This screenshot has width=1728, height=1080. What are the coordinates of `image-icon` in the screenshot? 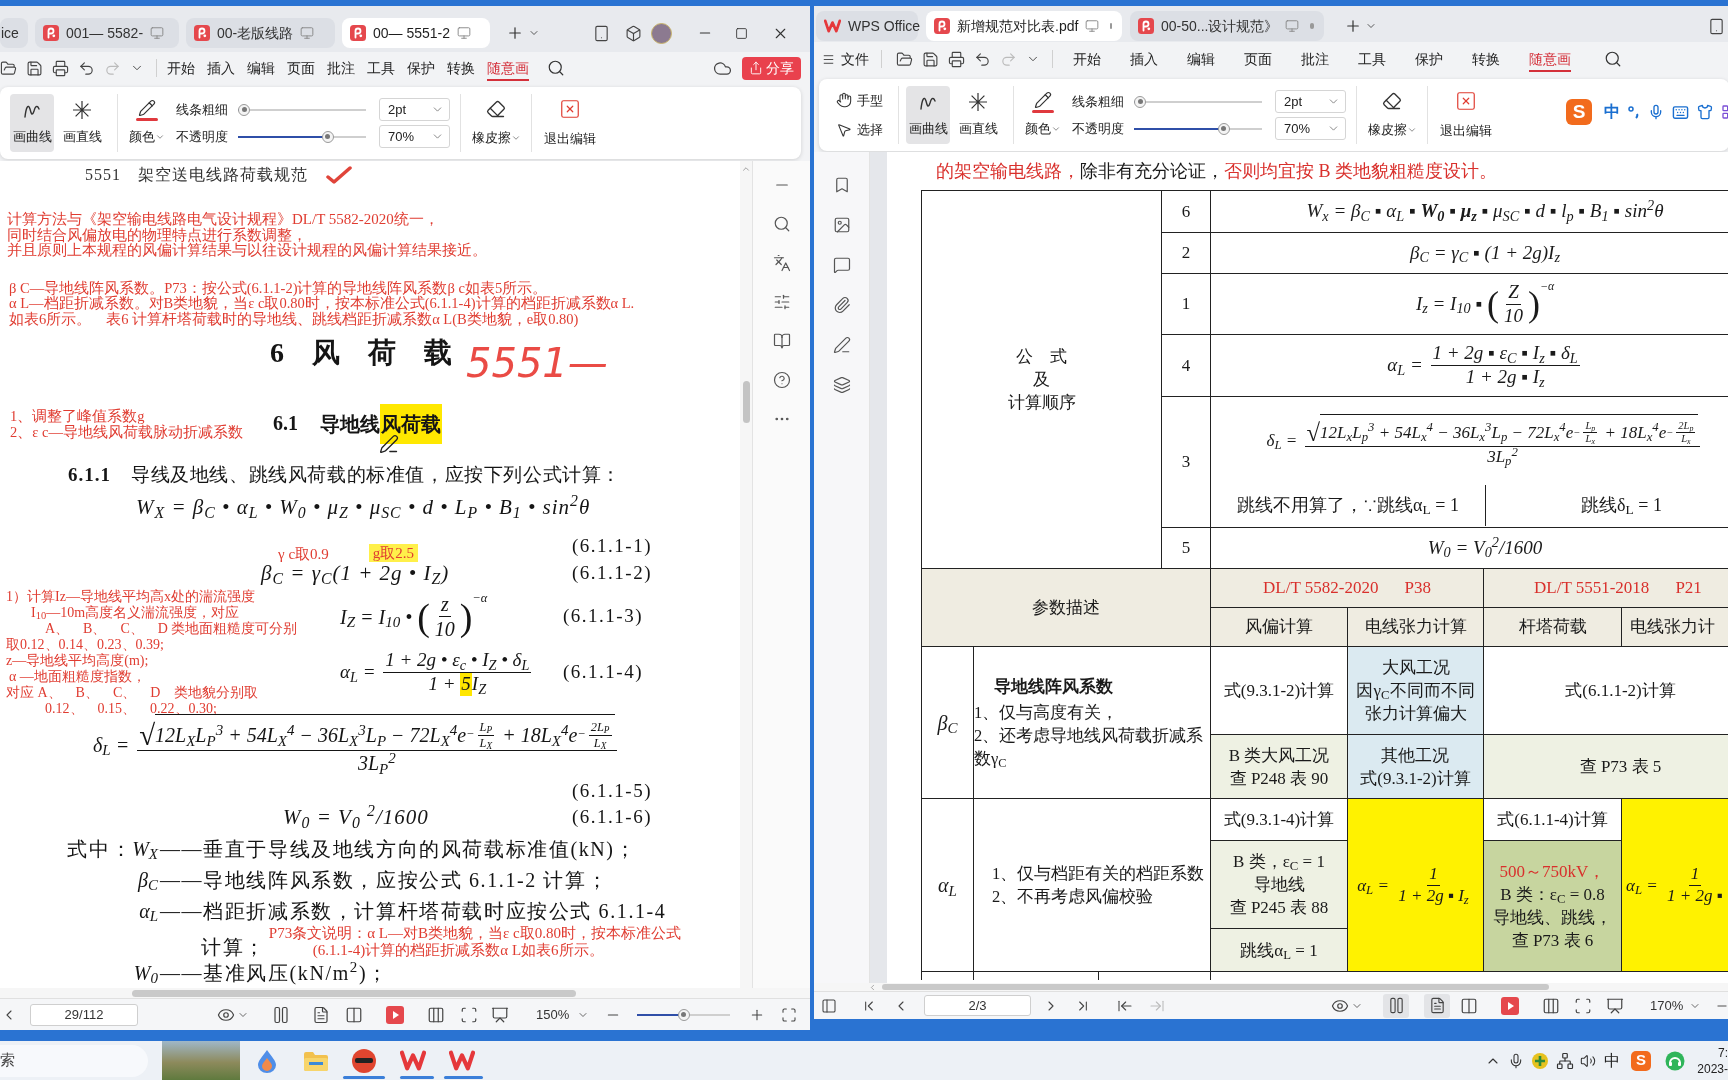 It's located at (841, 225).